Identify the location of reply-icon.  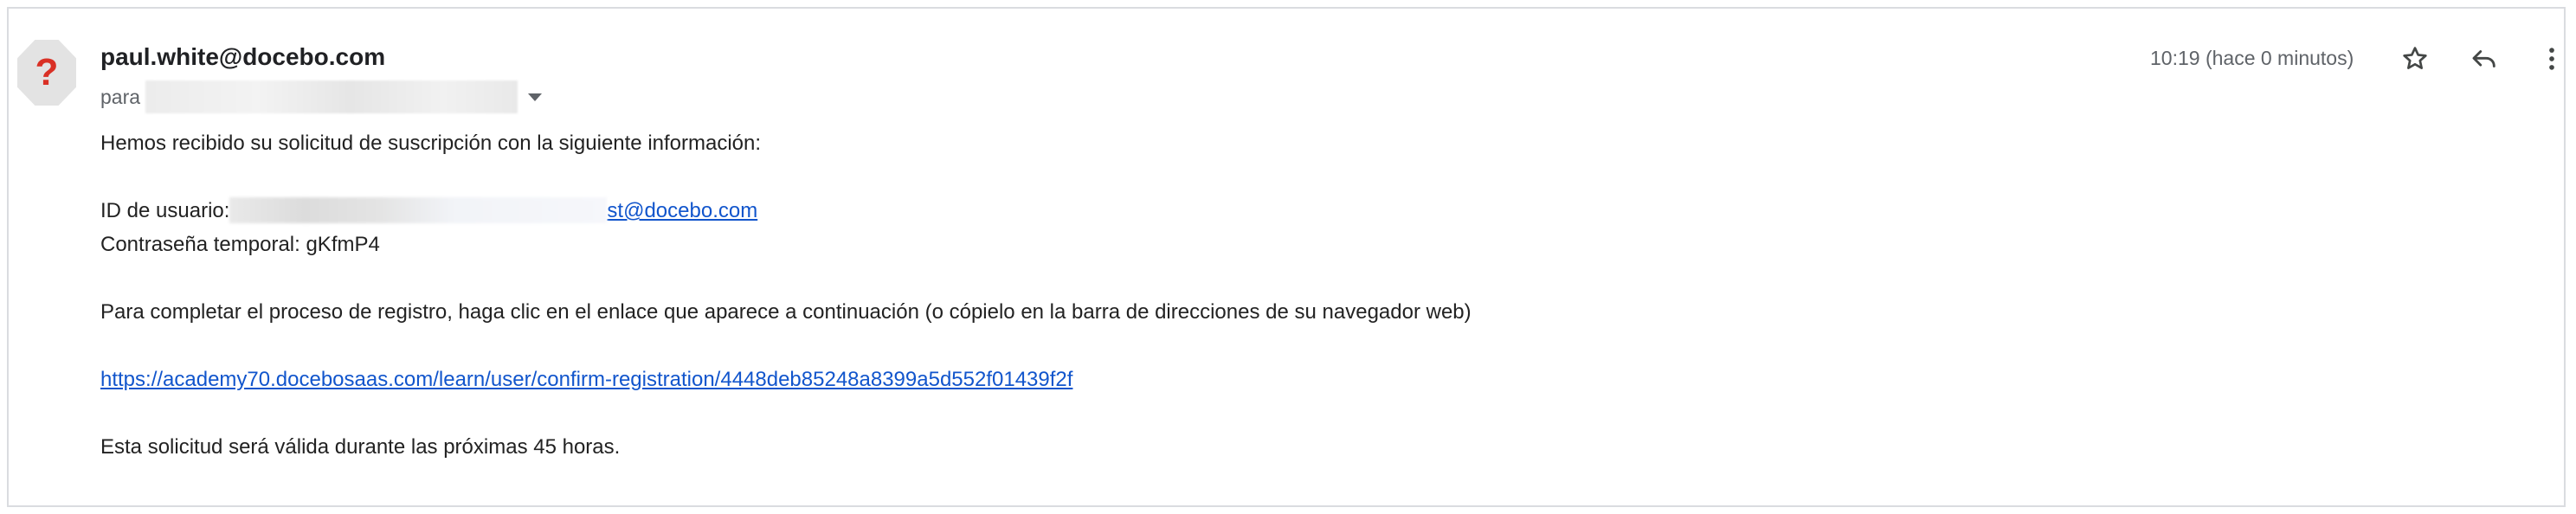
(2484, 59).